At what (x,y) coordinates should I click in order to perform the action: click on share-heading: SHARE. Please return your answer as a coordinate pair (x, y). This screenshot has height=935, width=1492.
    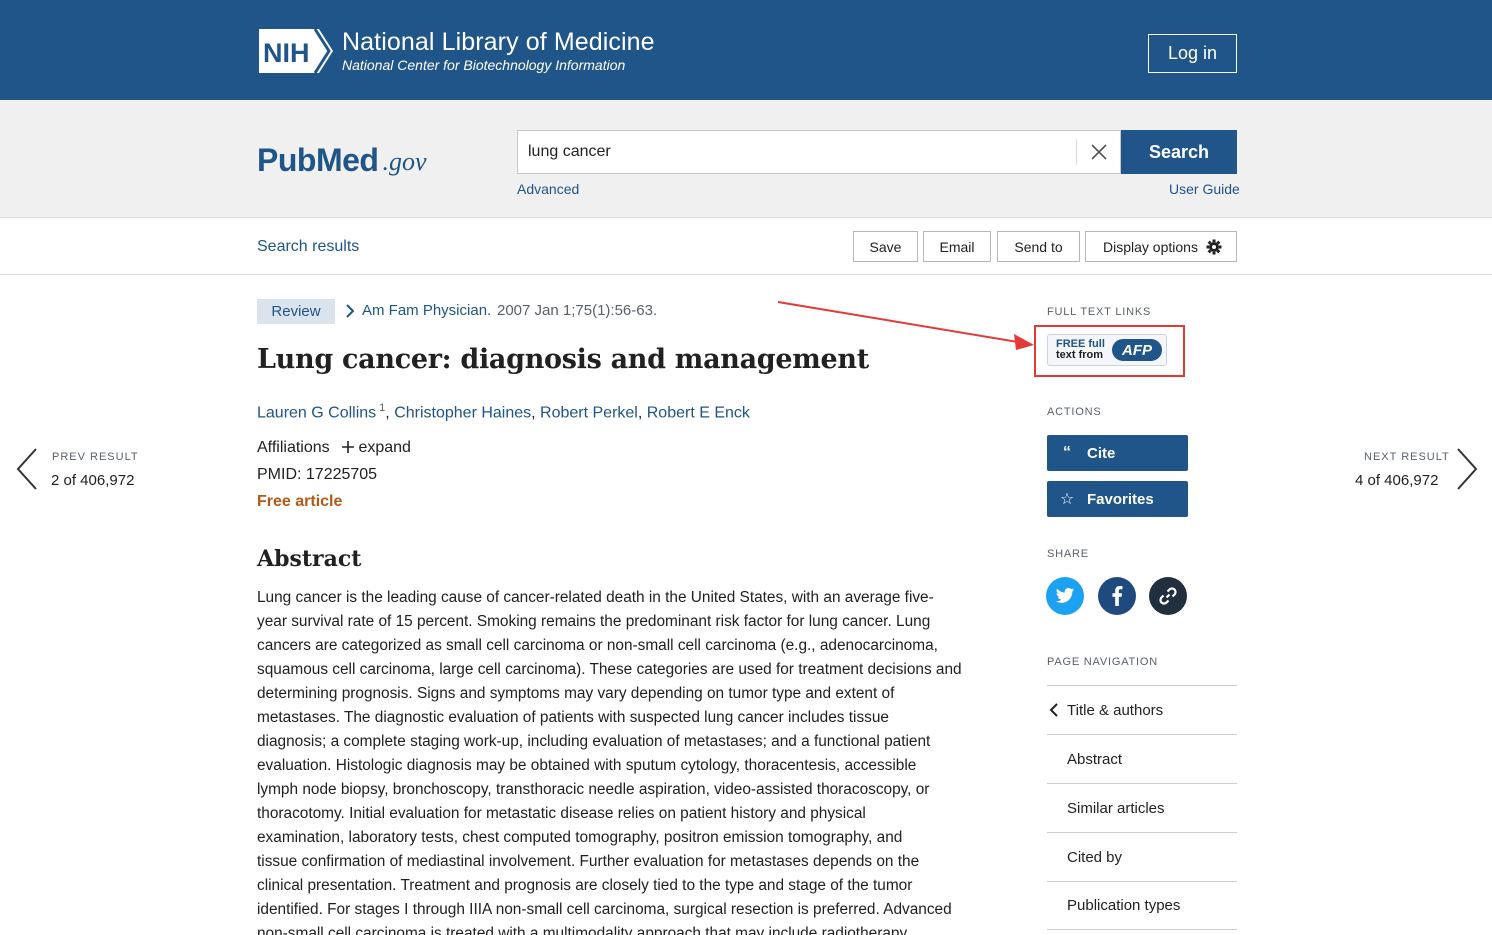
    Looking at the image, I should click on (1068, 554).